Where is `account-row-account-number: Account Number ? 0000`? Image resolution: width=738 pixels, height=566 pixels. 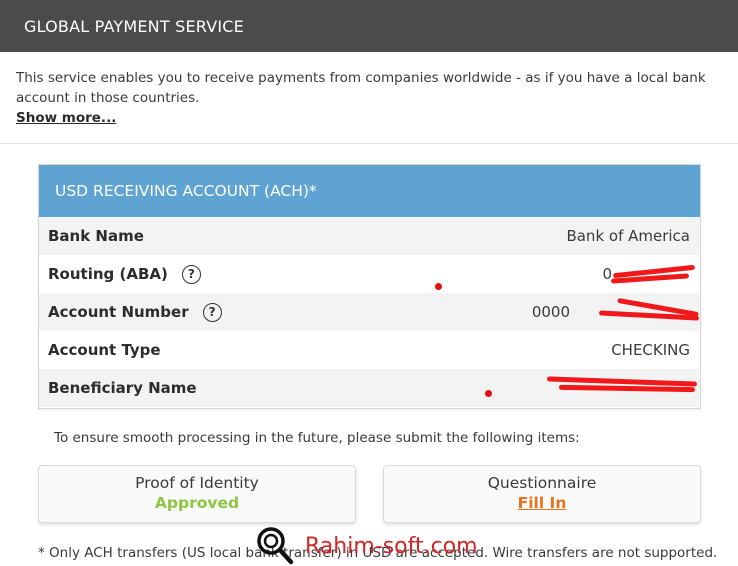 account-row-account-number: Account Number ? 0000 is located at coordinates (369, 312).